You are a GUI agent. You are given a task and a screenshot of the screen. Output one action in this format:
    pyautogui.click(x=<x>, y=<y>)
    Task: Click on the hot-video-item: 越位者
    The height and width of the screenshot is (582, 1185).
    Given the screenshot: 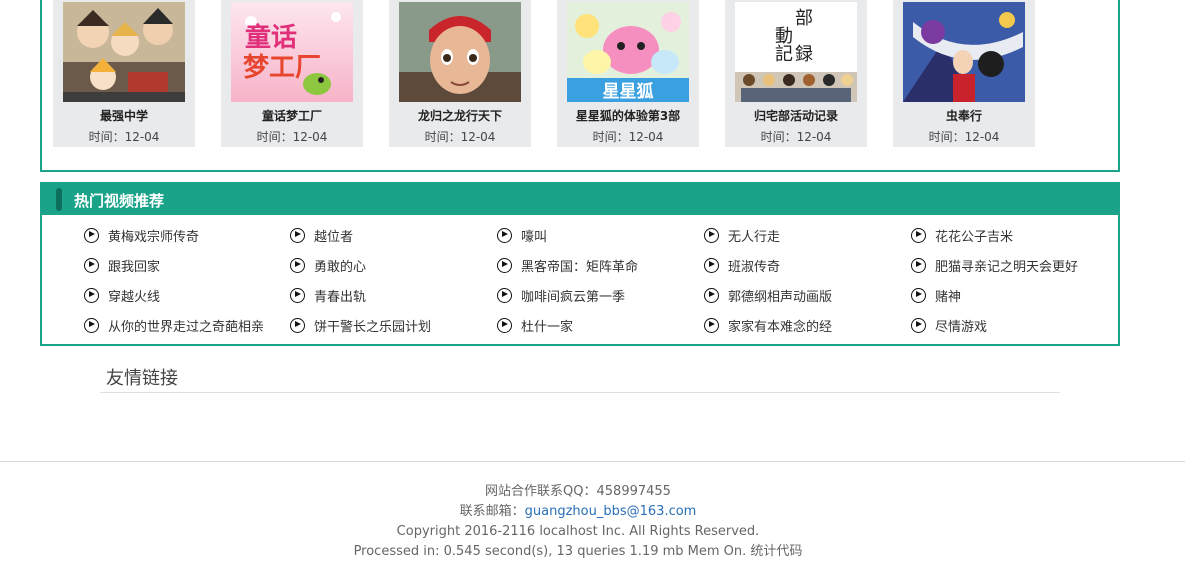 What is the action you would take?
    pyautogui.click(x=321, y=235)
    